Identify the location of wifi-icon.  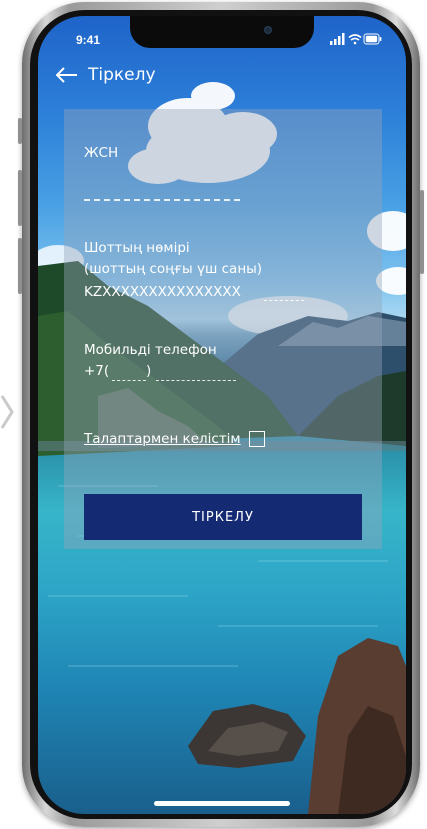
(355, 39).